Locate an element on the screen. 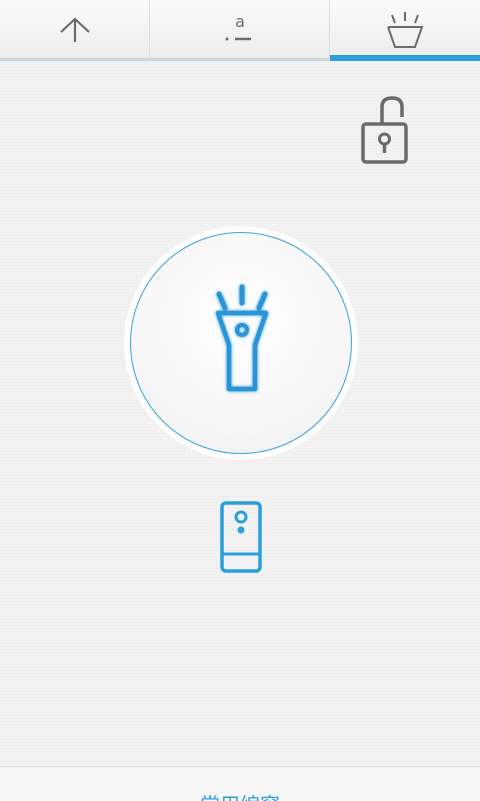  tab-home is located at coordinates (75, 30).